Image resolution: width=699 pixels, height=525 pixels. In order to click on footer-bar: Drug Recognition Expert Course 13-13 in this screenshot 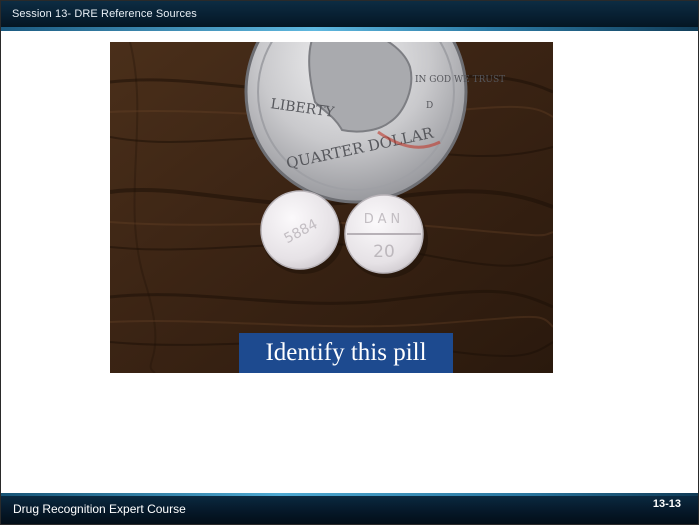, I will do `click(349, 509)`.